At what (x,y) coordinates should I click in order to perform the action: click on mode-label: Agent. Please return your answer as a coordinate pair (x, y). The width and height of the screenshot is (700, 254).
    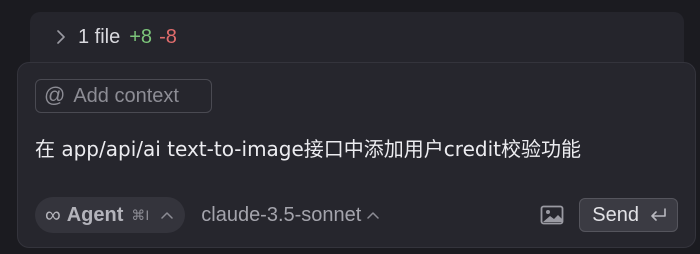
    Looking at the image, I should click on (95, 214).